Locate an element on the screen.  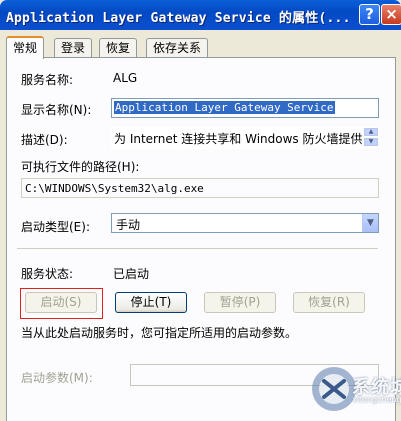
stop-button: 停止(T) is located at coordinates (151, 302).